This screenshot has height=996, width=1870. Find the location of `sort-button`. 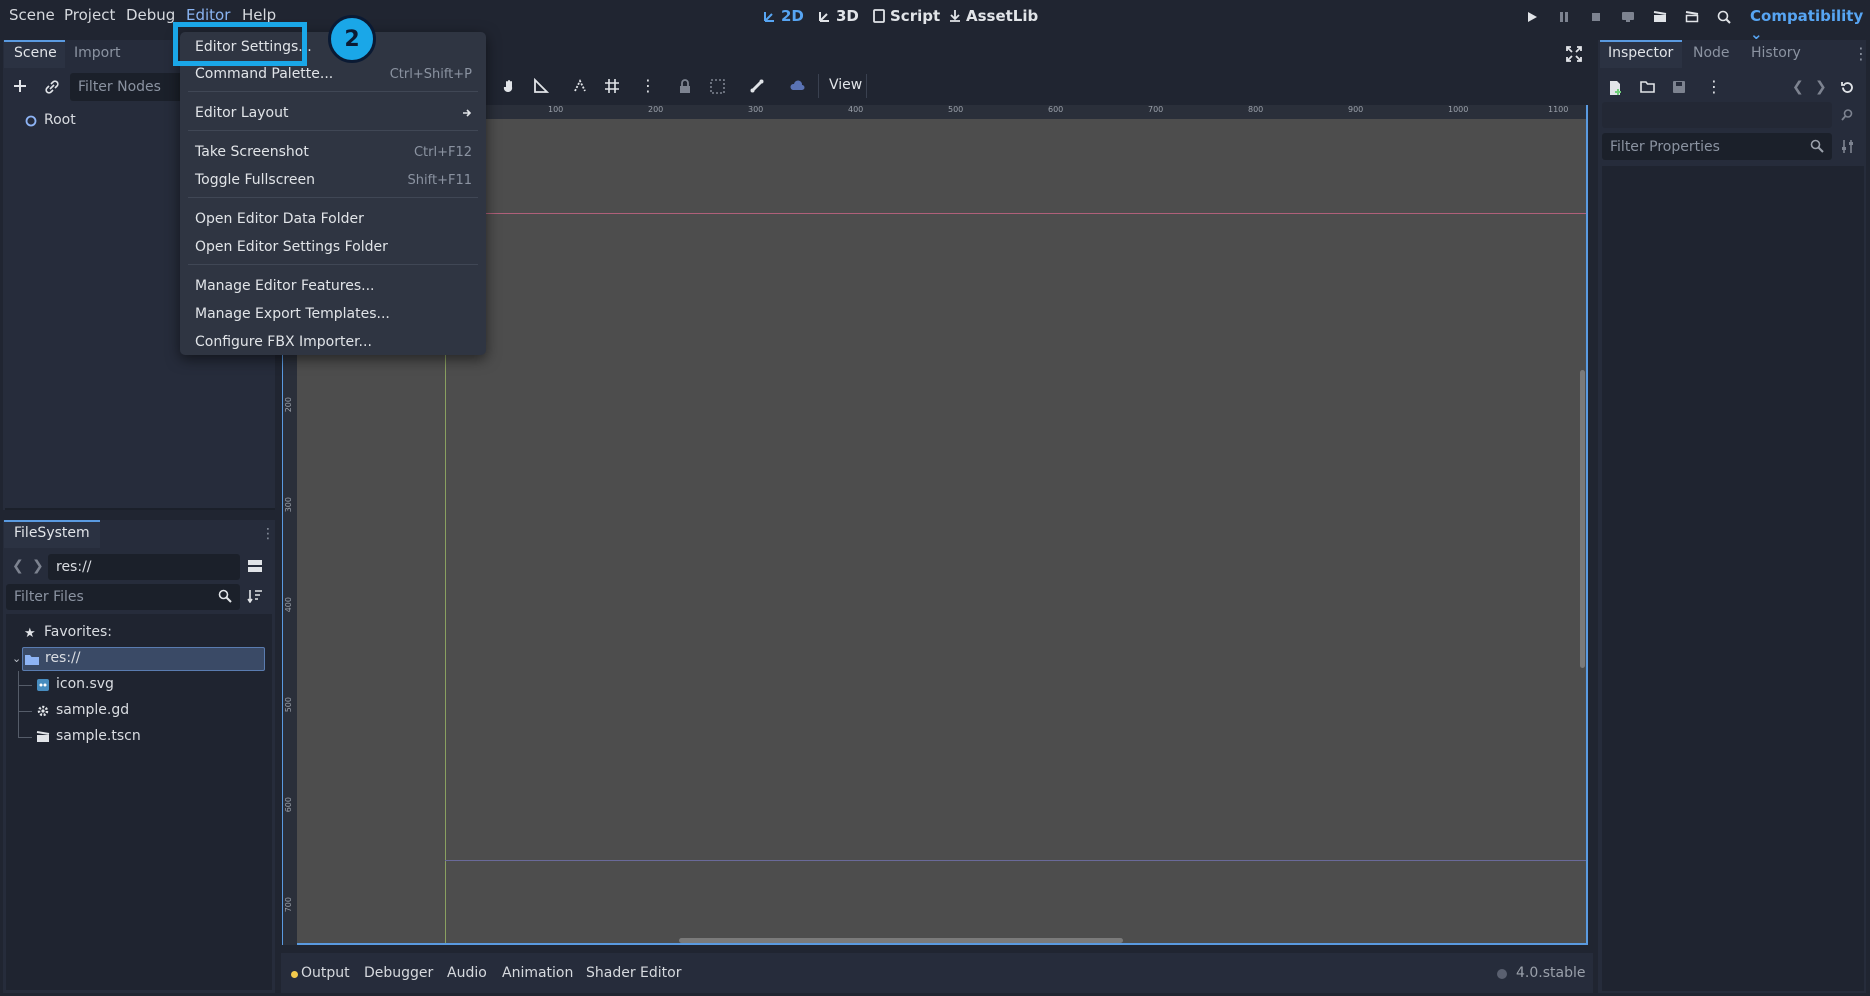

sort-button is located at coordinates (255, 596).